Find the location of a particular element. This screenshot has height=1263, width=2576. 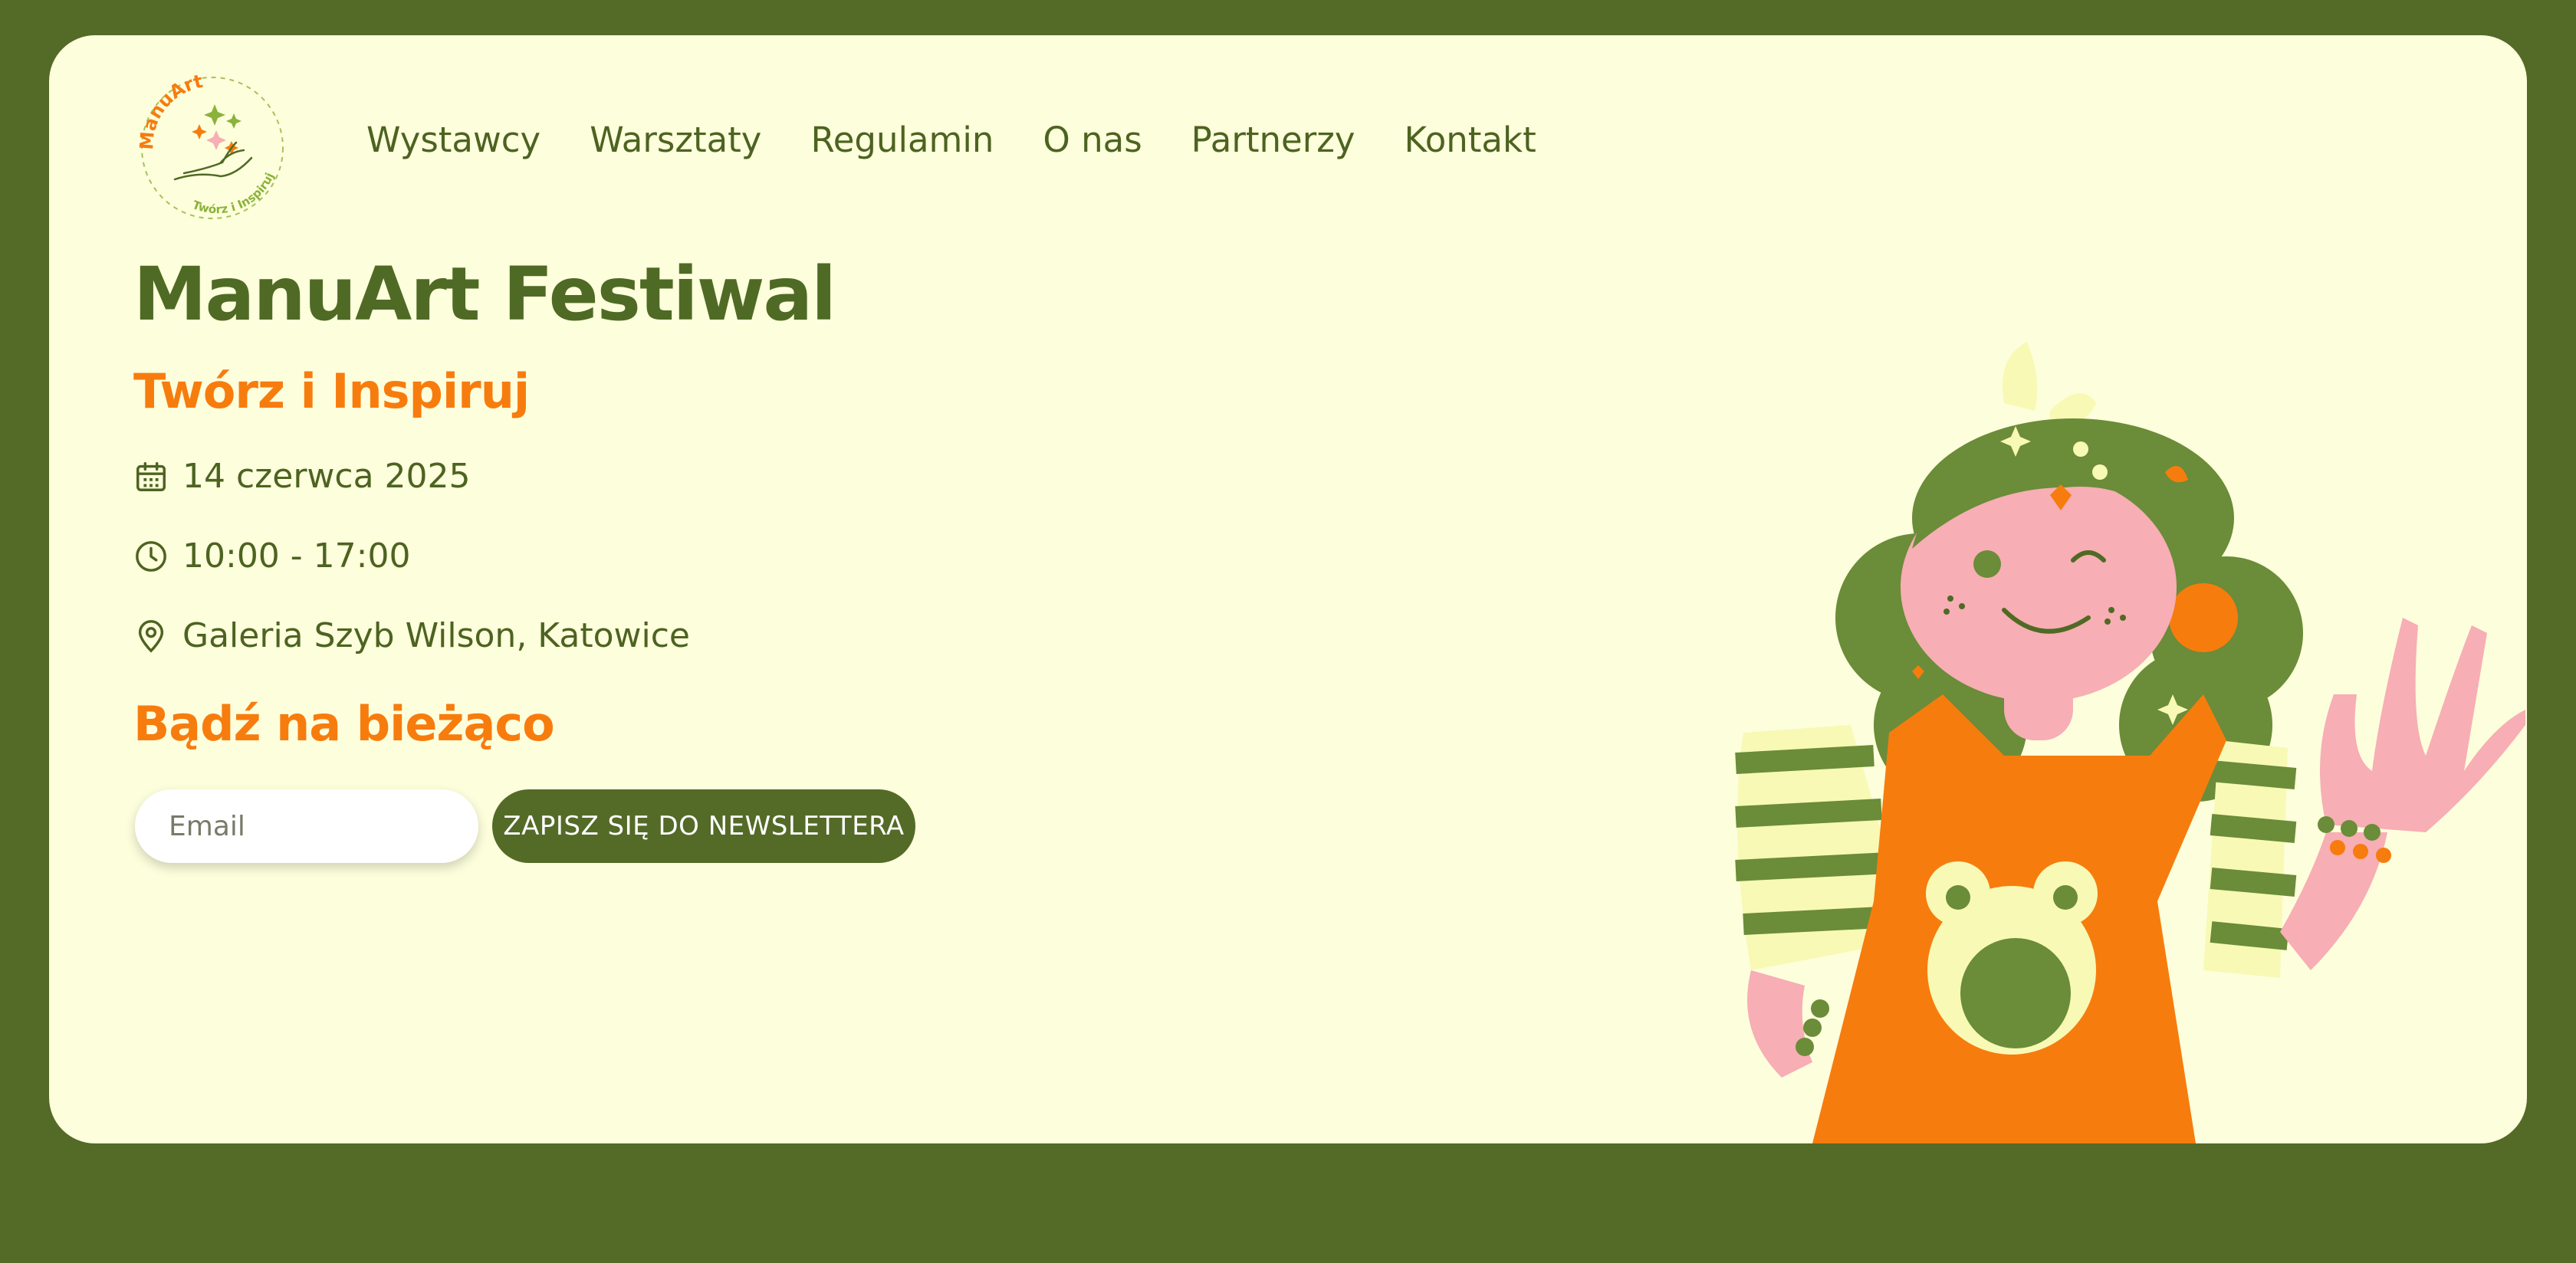

nav-item-wystawcy: Wystawcy is located at coordinates (453, 140).